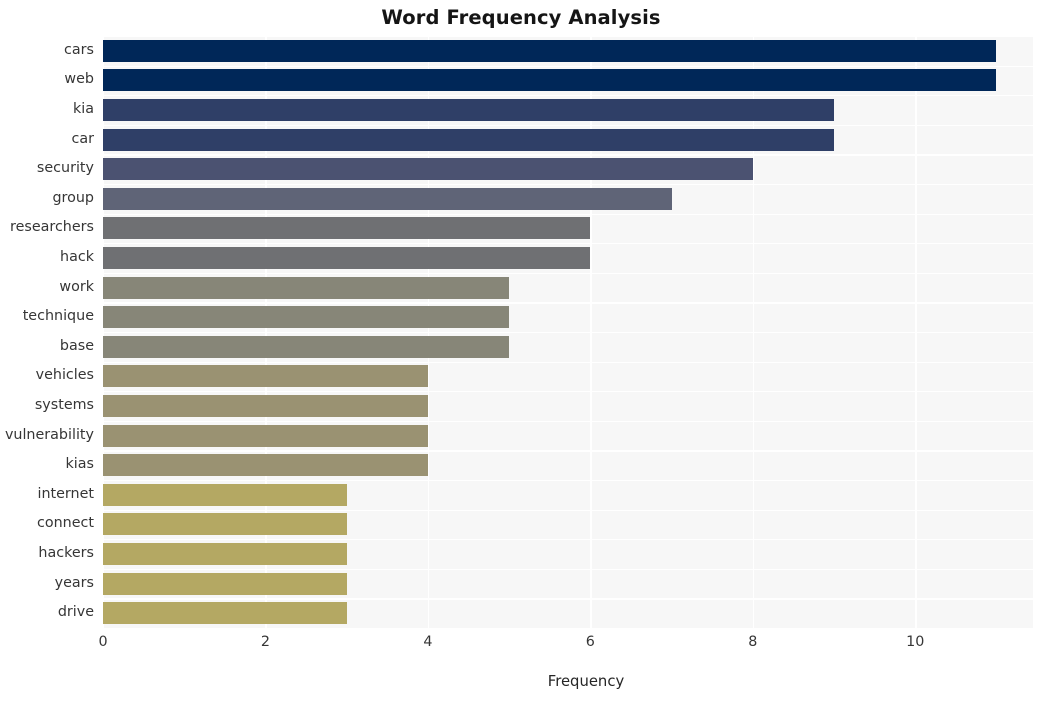 Image resolution: width=1042 pixels, height=701 pixels. I want to click on y-tick-label-hack: hack, so click(77, 257).